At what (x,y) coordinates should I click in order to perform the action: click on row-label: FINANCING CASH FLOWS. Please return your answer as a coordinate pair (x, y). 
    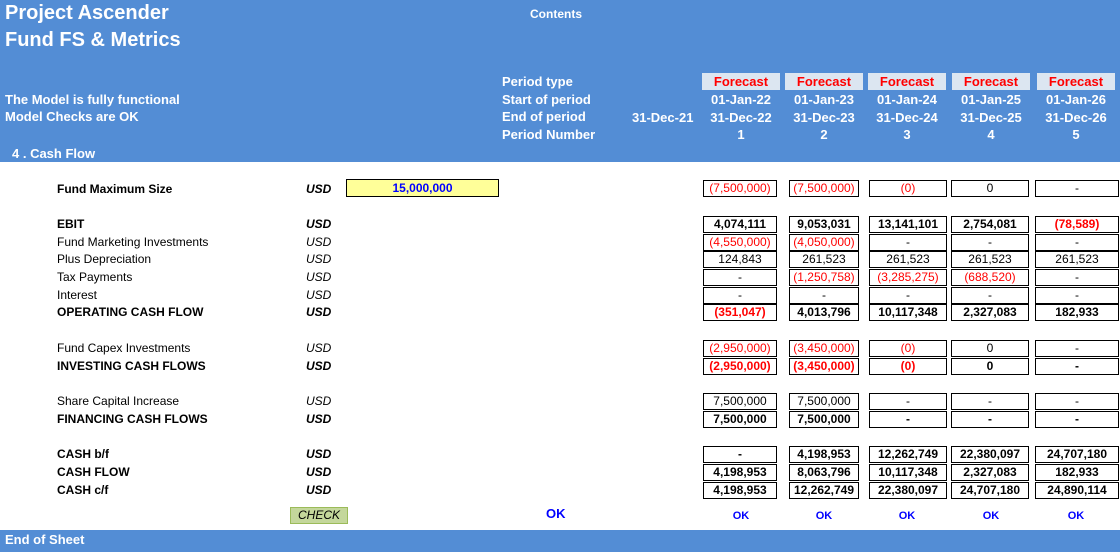
    Looking at the image, I should click on (132, 419).